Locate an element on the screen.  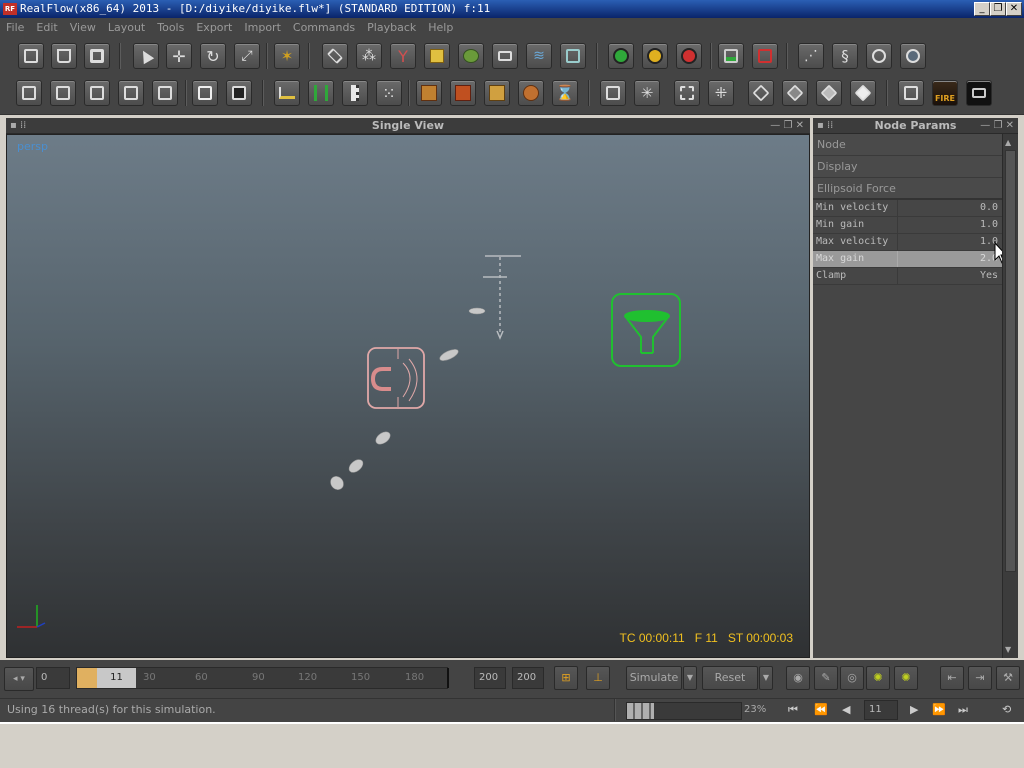
close-button: ✕ is located at coordinates (1014, 9).